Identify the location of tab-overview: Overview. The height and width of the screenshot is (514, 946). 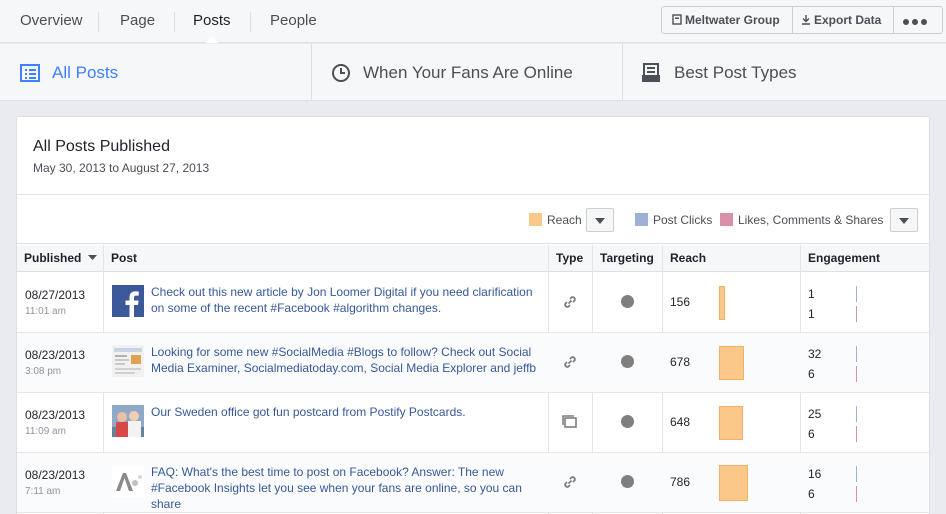
(51, 21).